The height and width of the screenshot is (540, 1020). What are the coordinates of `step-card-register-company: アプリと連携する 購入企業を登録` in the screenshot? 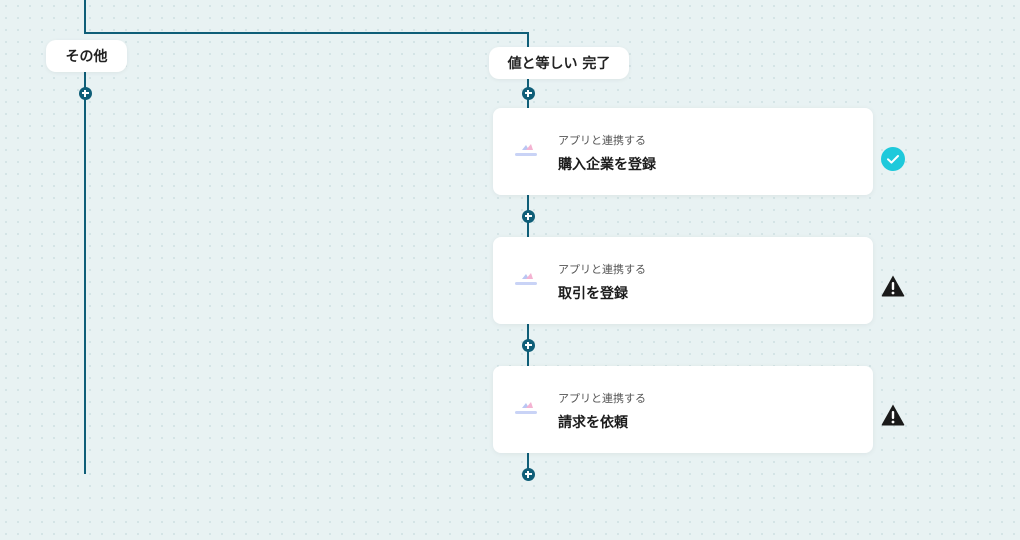 It's located at (683, 151).